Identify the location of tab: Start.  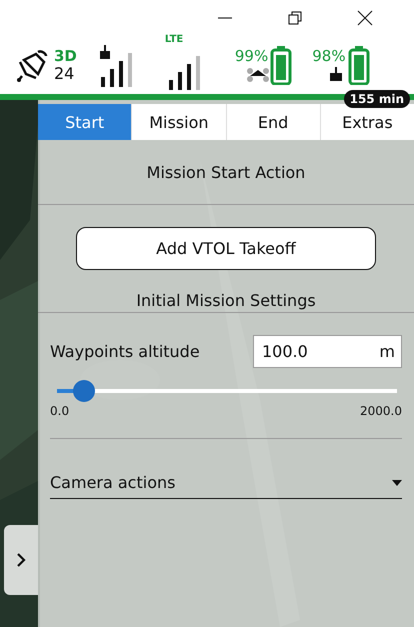
(85, 122).